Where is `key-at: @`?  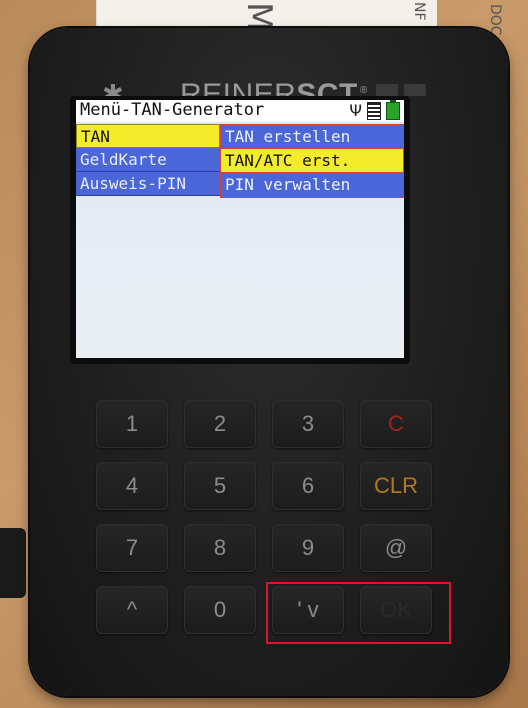
key-at: @ is located at coordinates (396, 548).